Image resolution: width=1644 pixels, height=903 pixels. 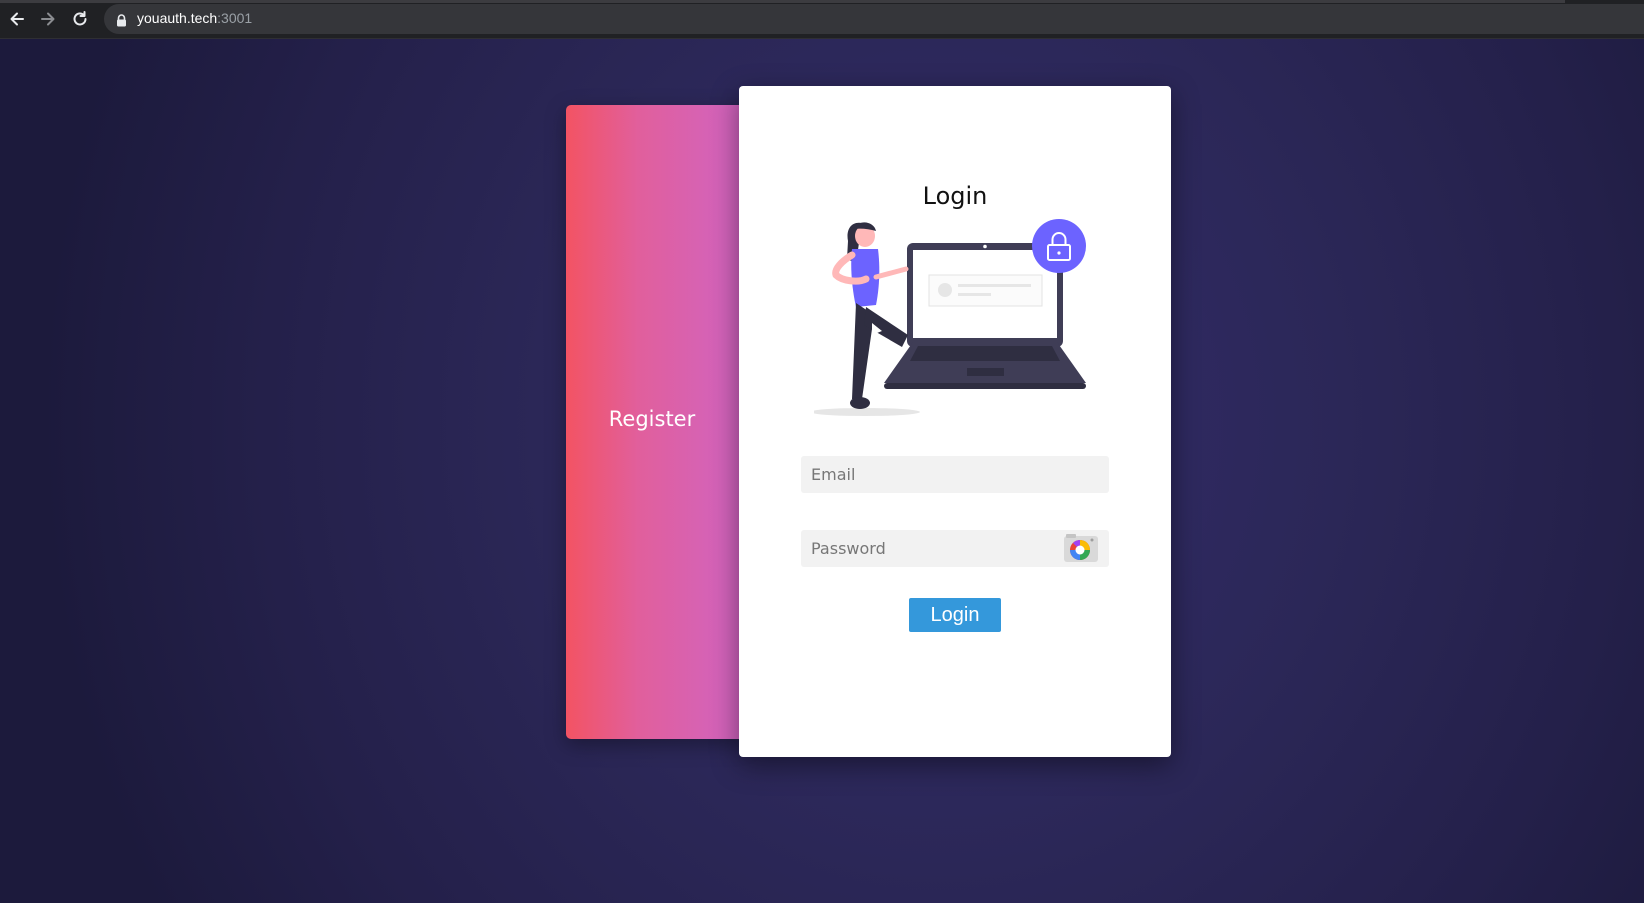 What do you see at coordinates (17, 19) in the screenshot?
I see `back-arrow-icon` at bounding box center [17, 19].